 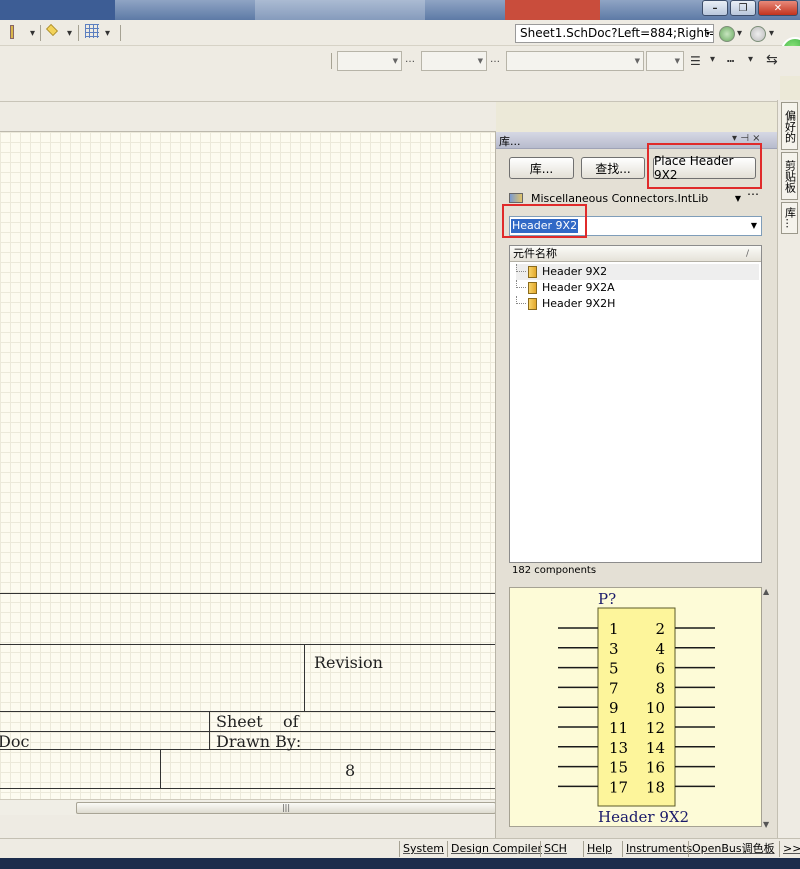 What do you see at coordinates (758, 34) in the screenshot?
I see `forward-icon` at bounding box center [758, 34].